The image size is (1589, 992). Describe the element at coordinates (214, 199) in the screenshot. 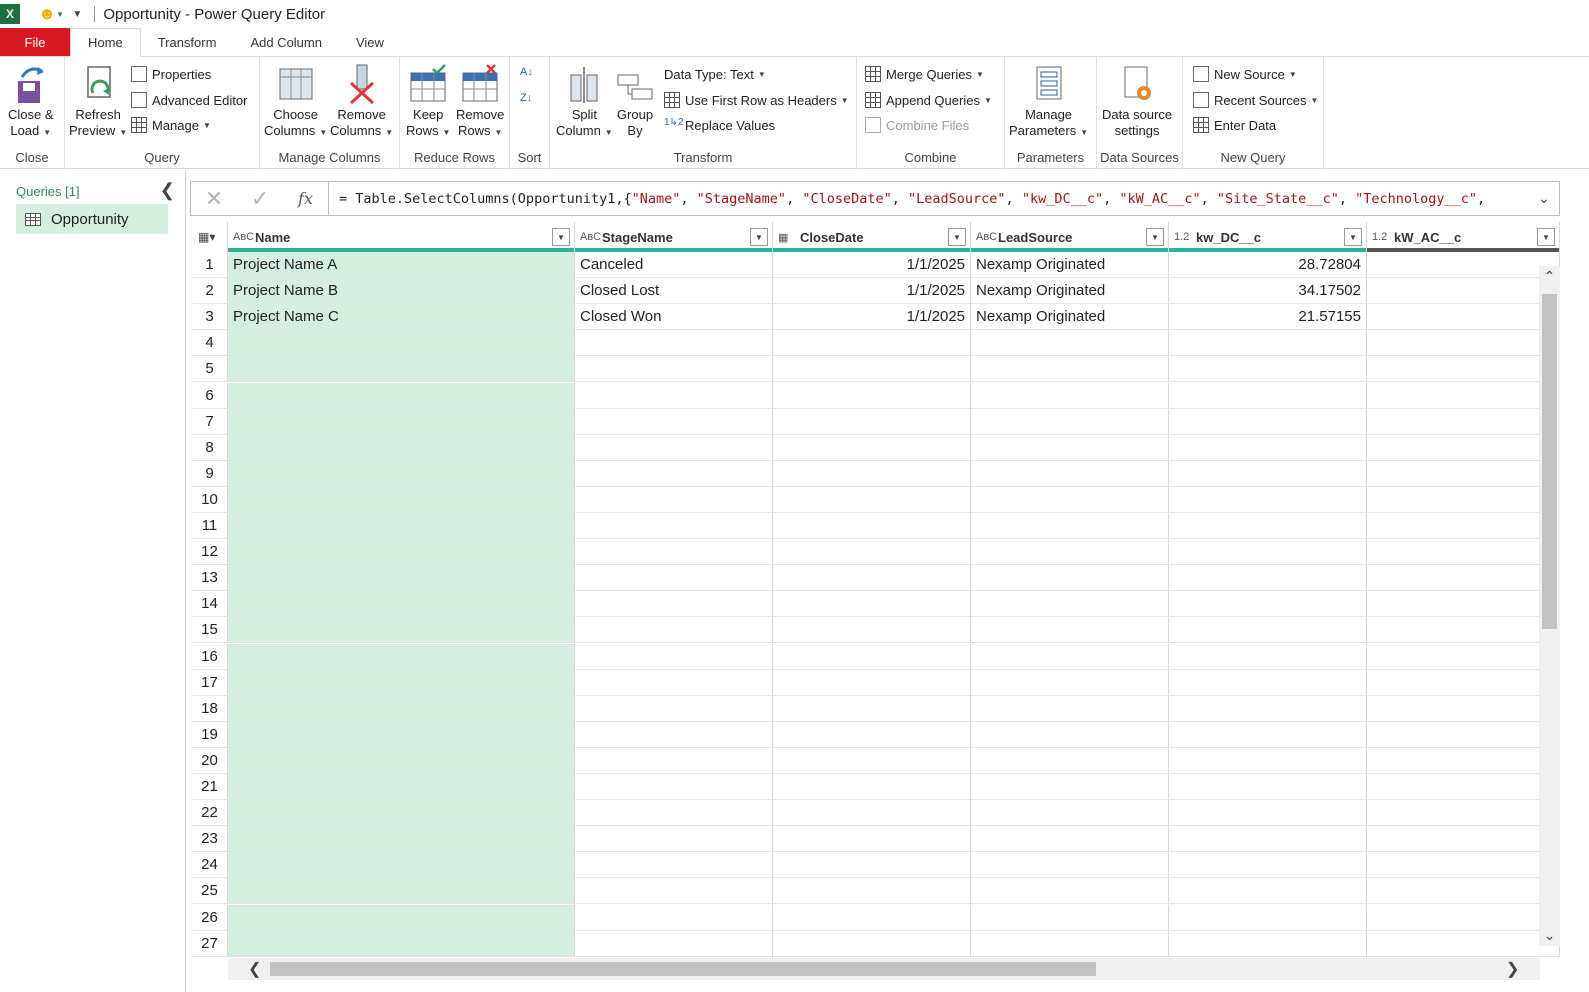

I see `cancel-formula-icon: ✕` at that location.